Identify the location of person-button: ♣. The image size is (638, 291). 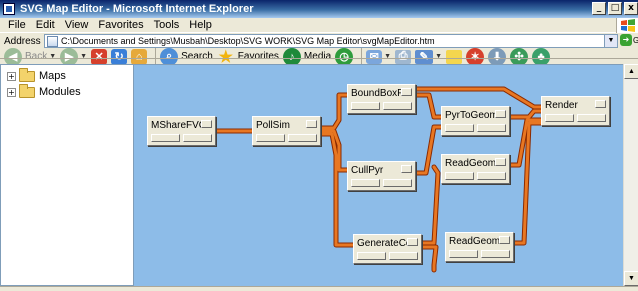
(541, 56).